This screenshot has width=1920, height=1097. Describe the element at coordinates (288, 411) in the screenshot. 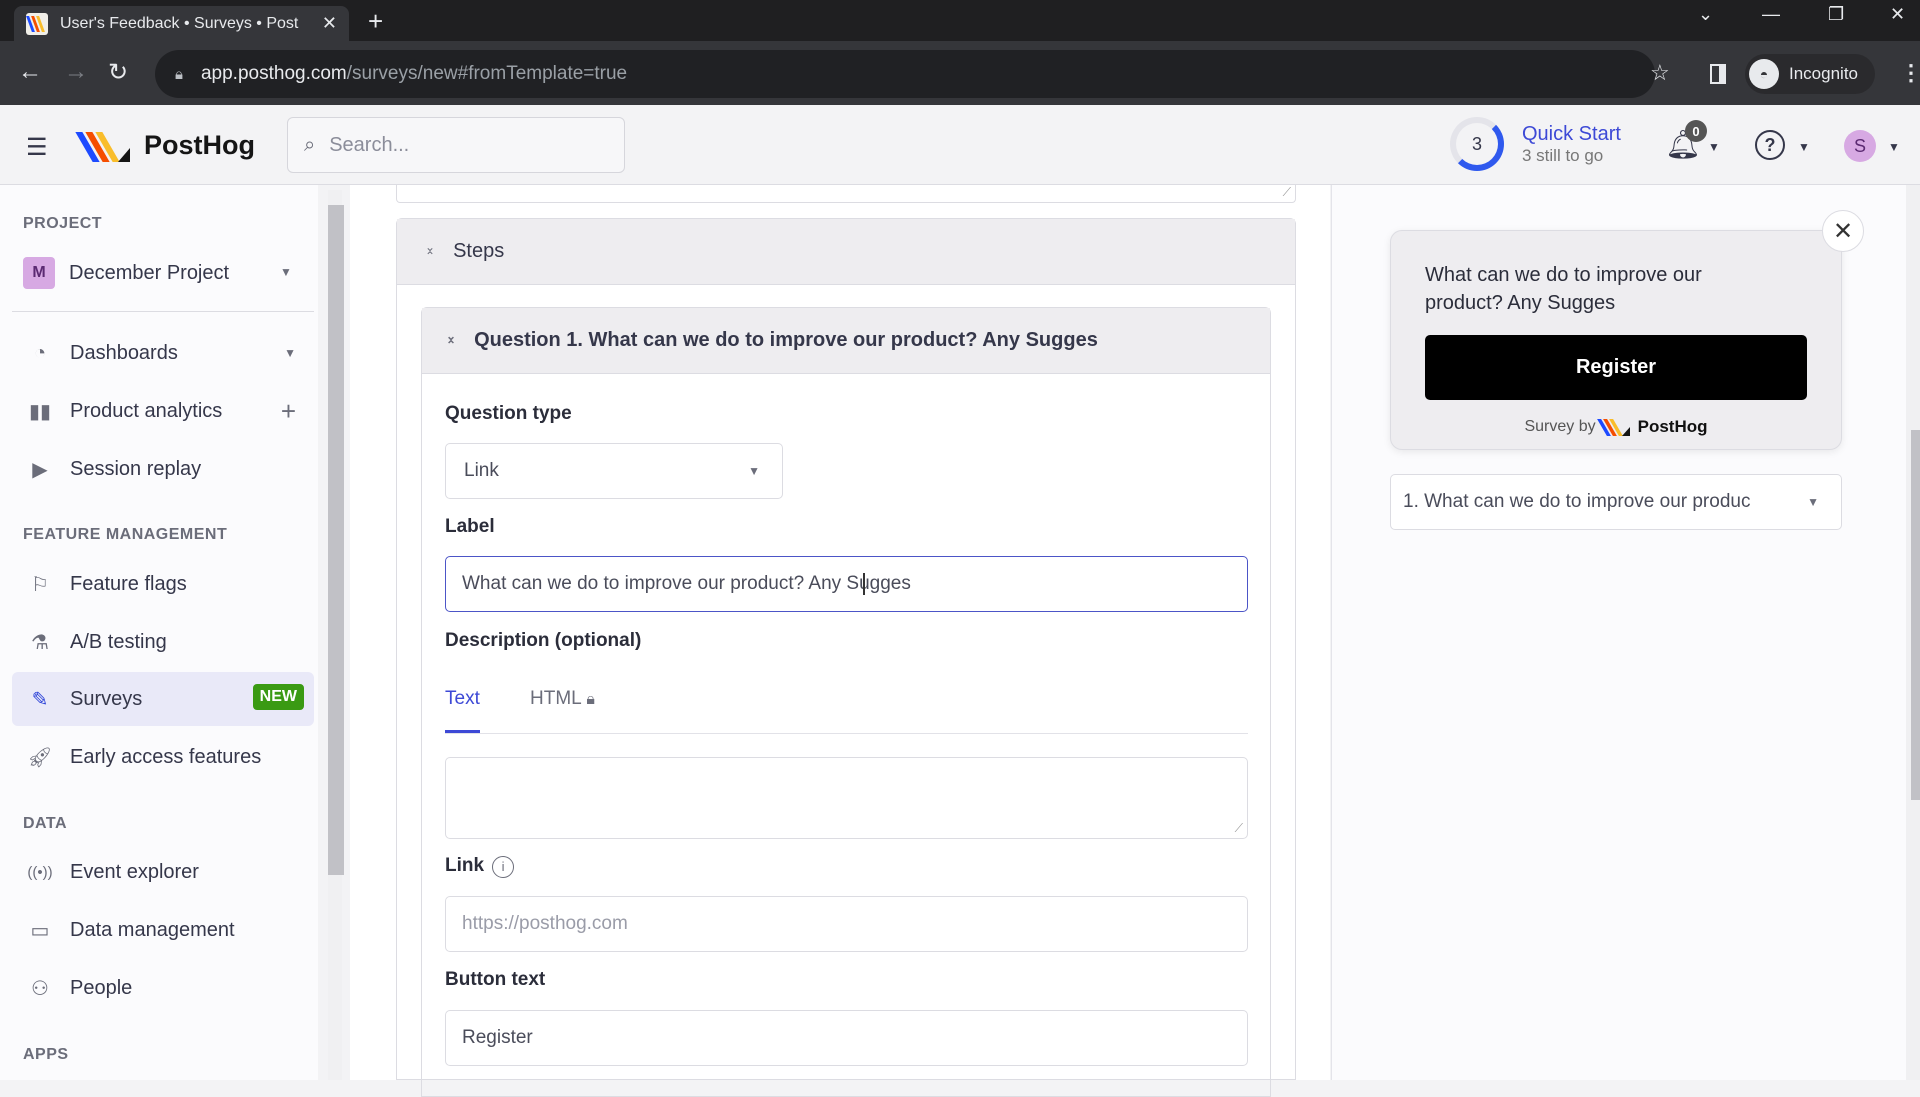

I see `add-insight-icon: +` at that location.